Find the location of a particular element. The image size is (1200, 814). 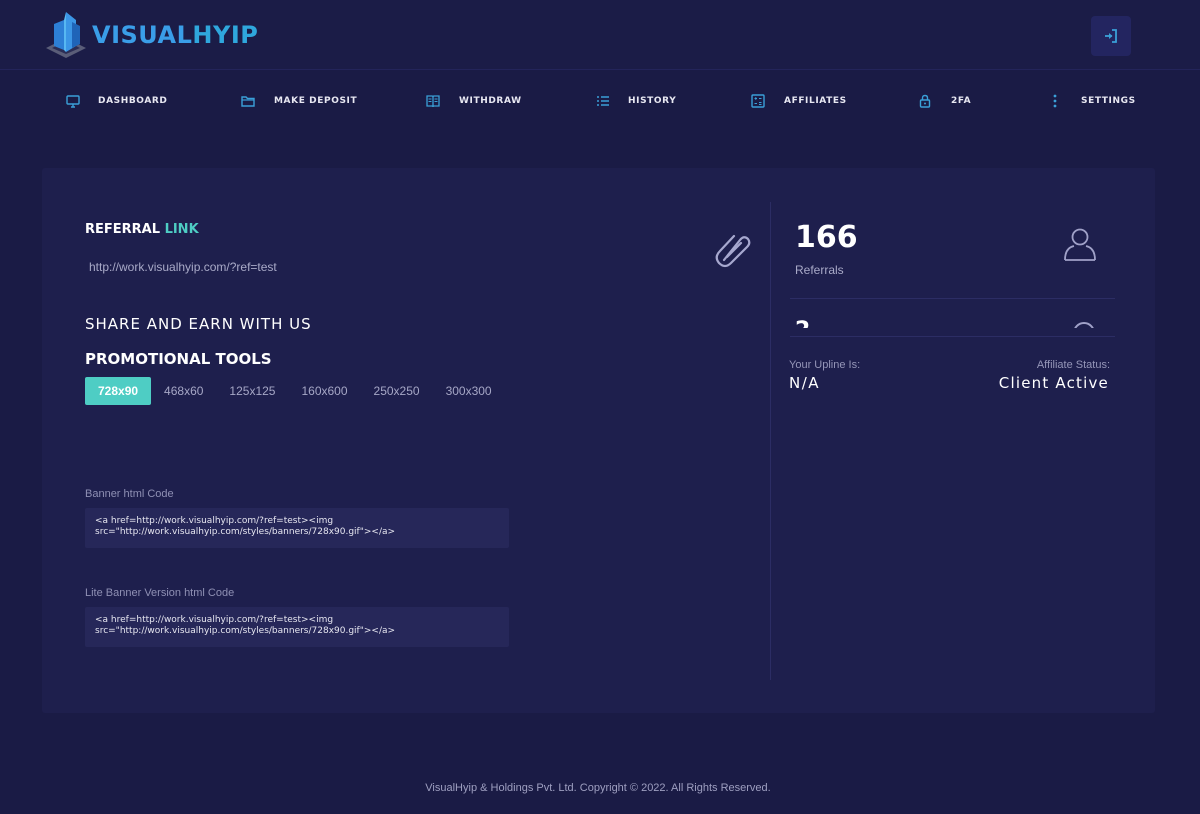

nav-item-dashboard: DASHBOARD is located at coordinates (116, 101).